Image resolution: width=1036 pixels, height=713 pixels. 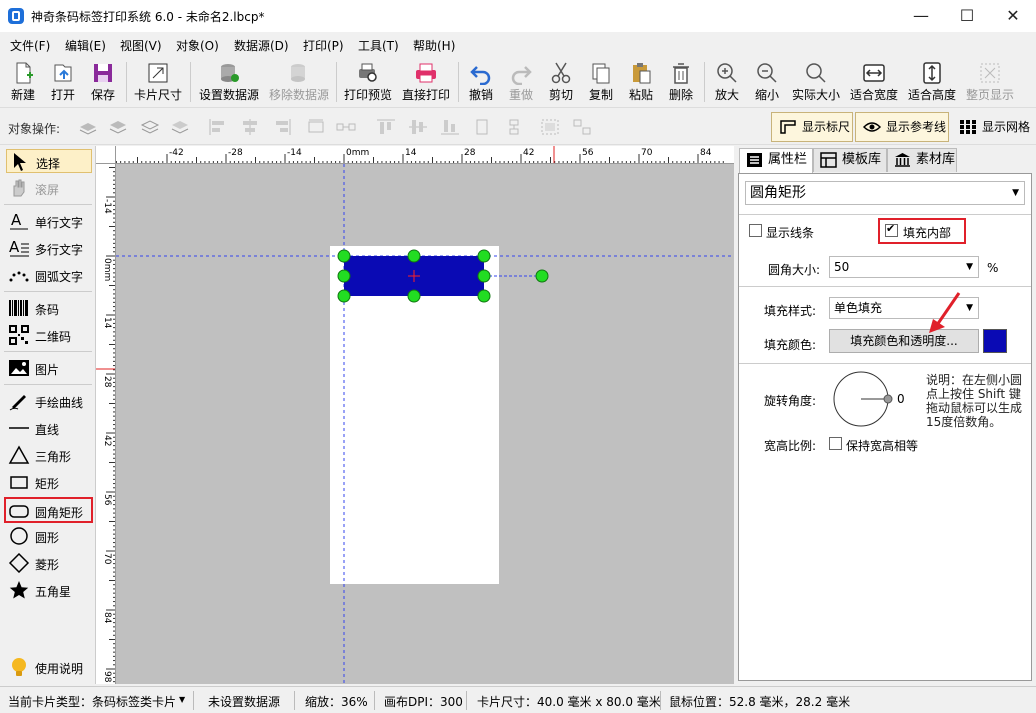 I want to click on ruler-label: 28, so click(x=470, y=153).